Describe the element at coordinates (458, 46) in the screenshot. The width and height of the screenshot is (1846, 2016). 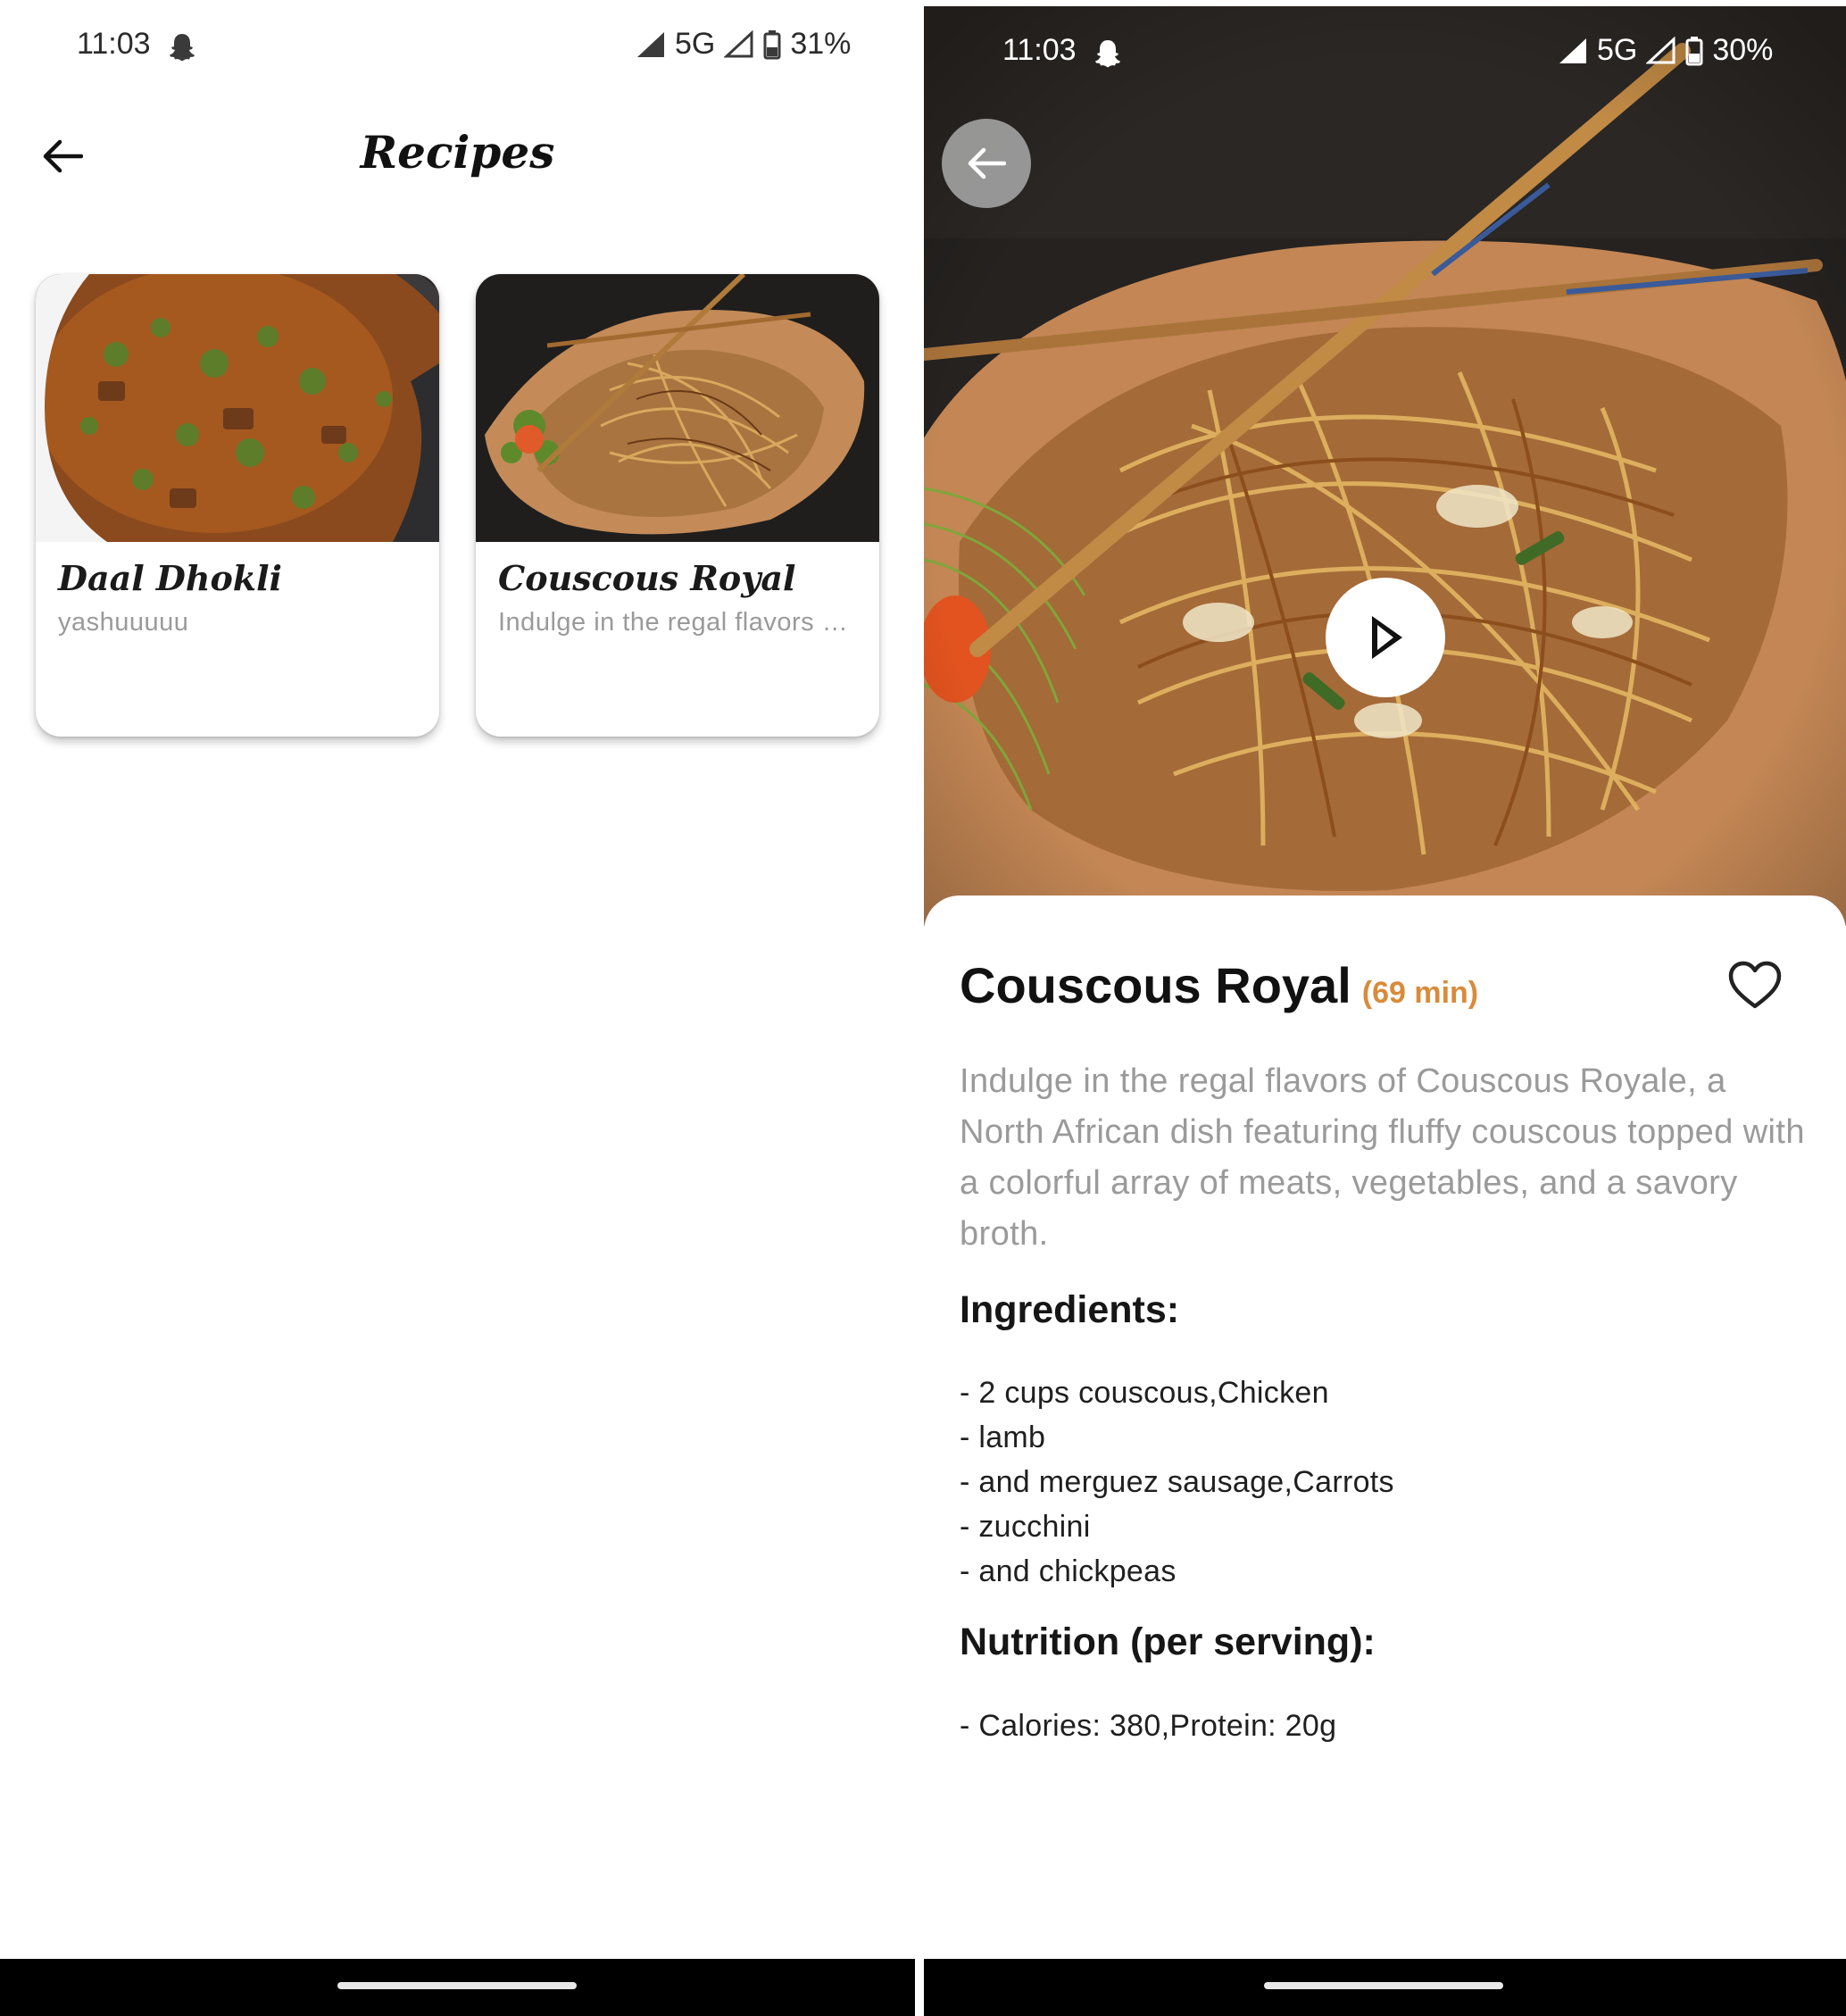
I see `status-bar: 11:03 5G 31%` at that location.